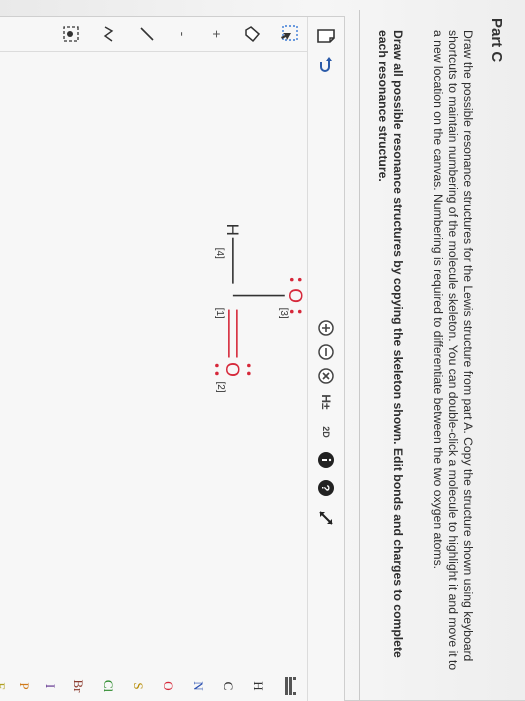 The width and height of the screenshot is (525, 701). I want to click on positive-charge-icon, so click(326, 328).